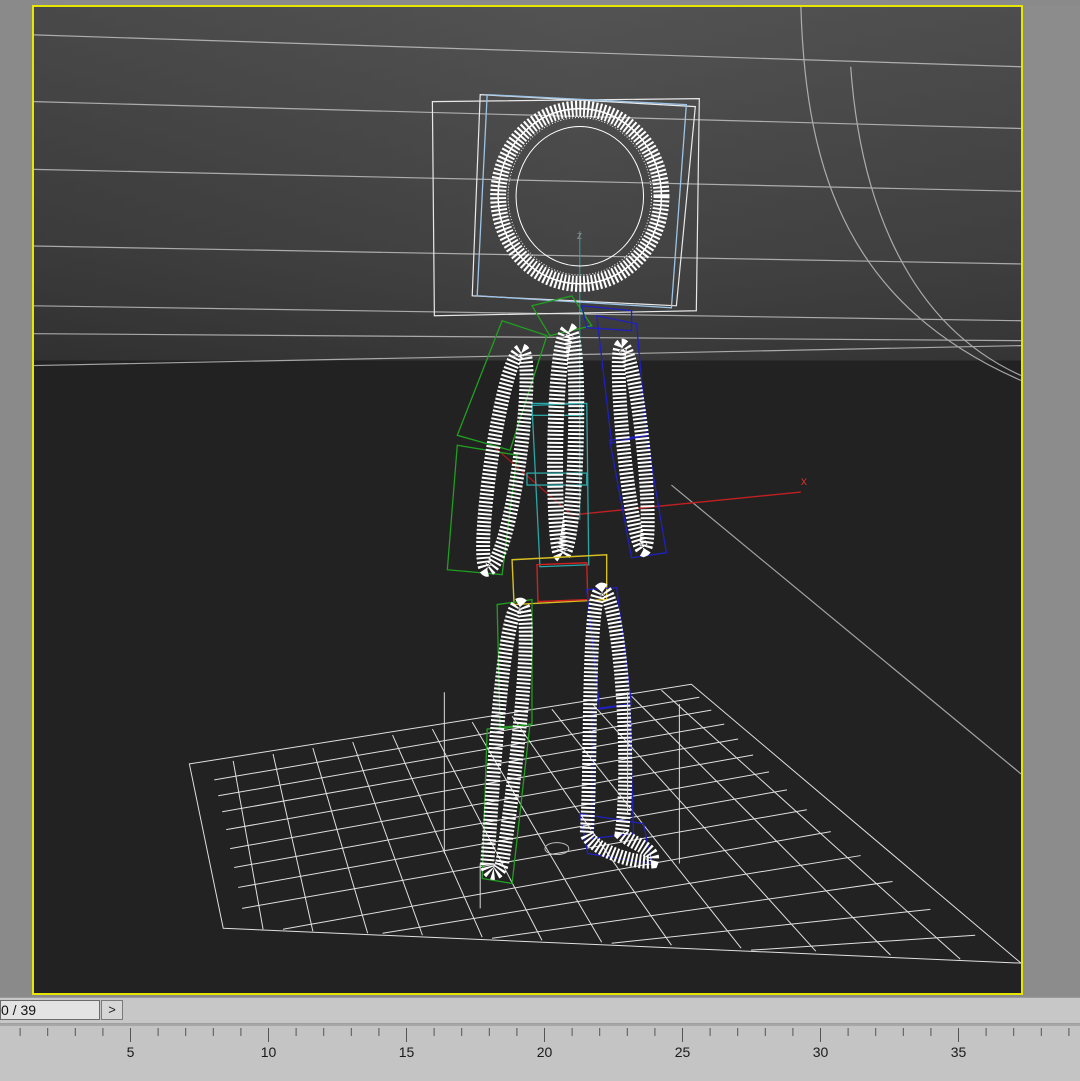  I want to click on time-slider-bar: 0 / 39 >, so click(540, 1010).